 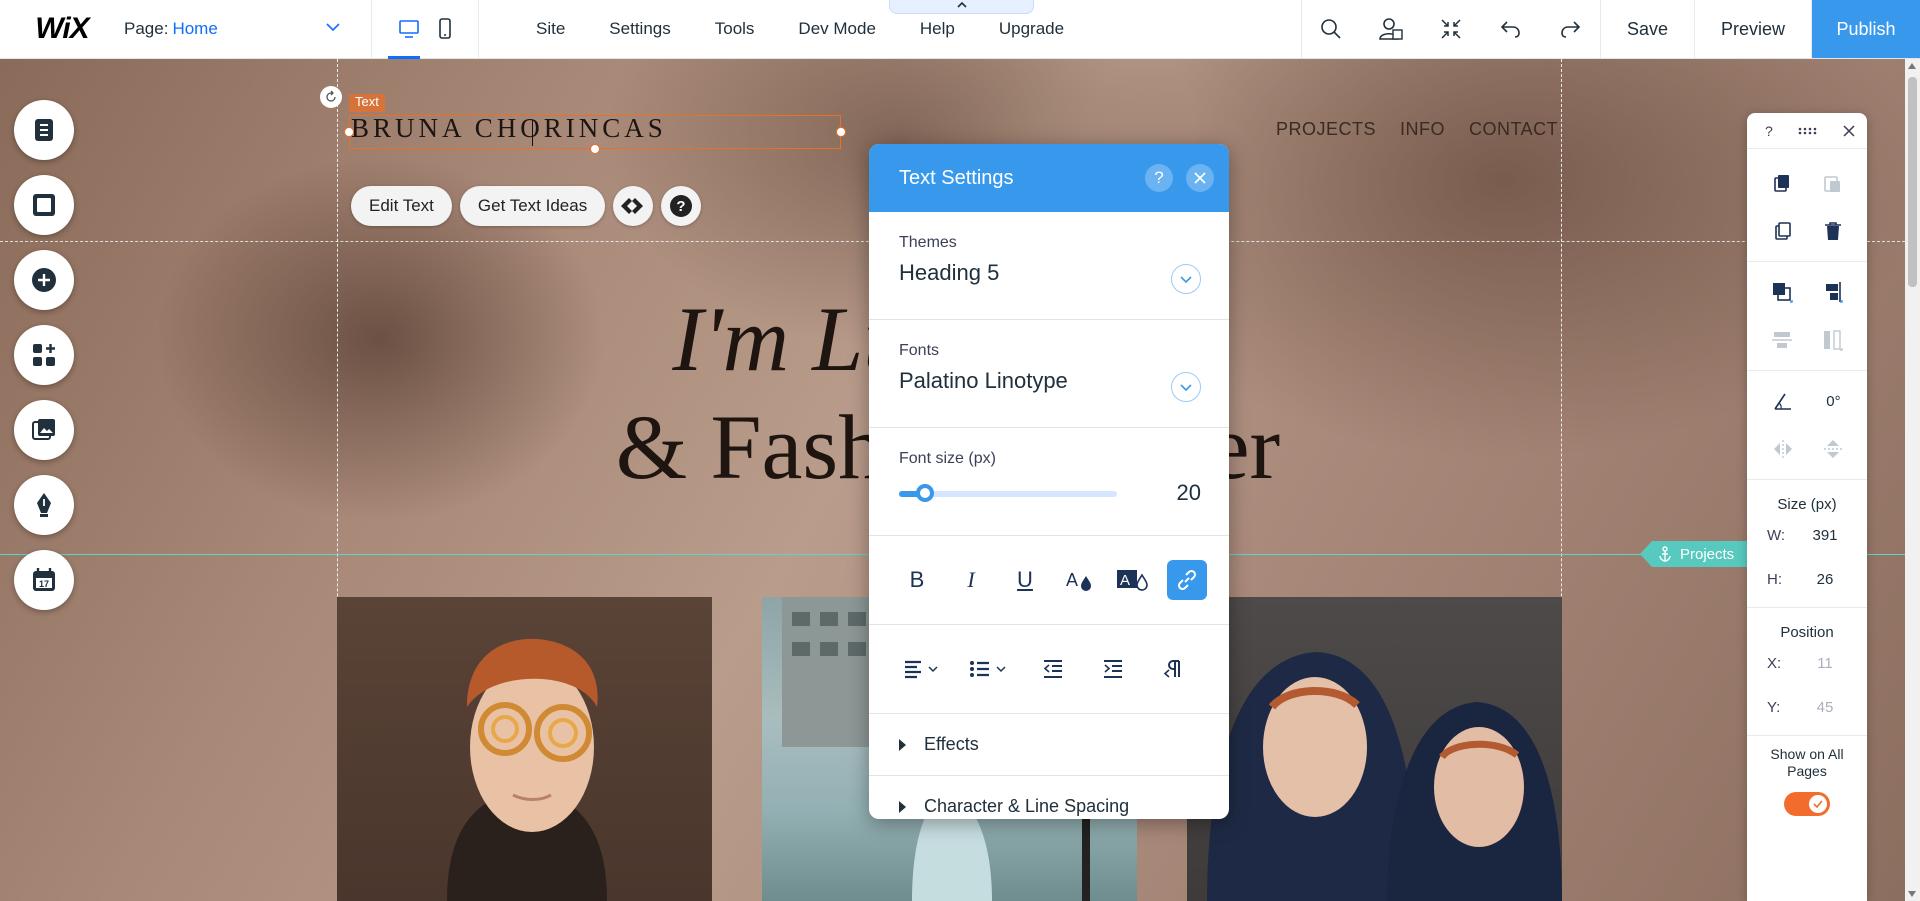 I want to click on font-dropdown-toggle, so click(x=1186, y=387).